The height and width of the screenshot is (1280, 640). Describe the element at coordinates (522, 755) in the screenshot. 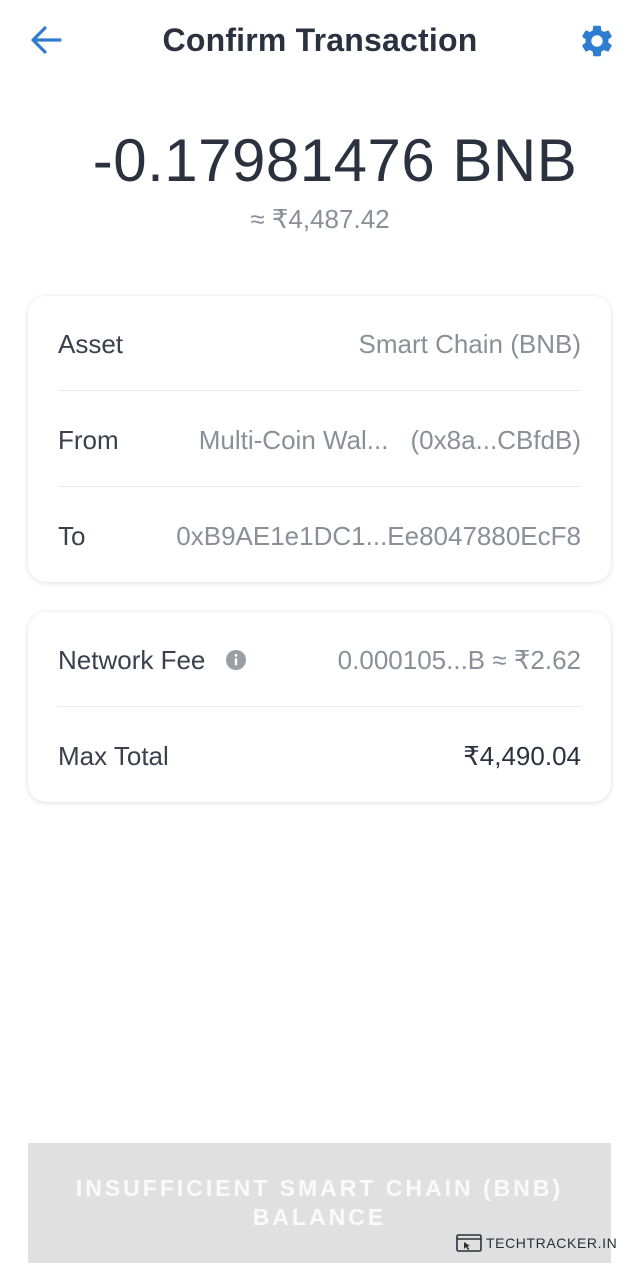

I see `max-total-value: ₹4,490.04` at that location.